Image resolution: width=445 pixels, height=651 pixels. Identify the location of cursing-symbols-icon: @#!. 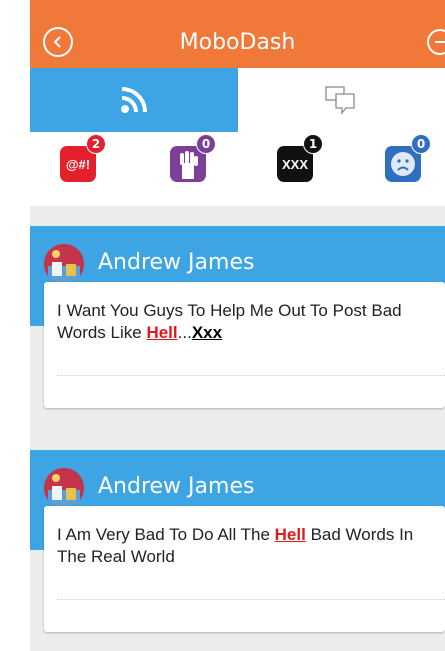
(78, 164).